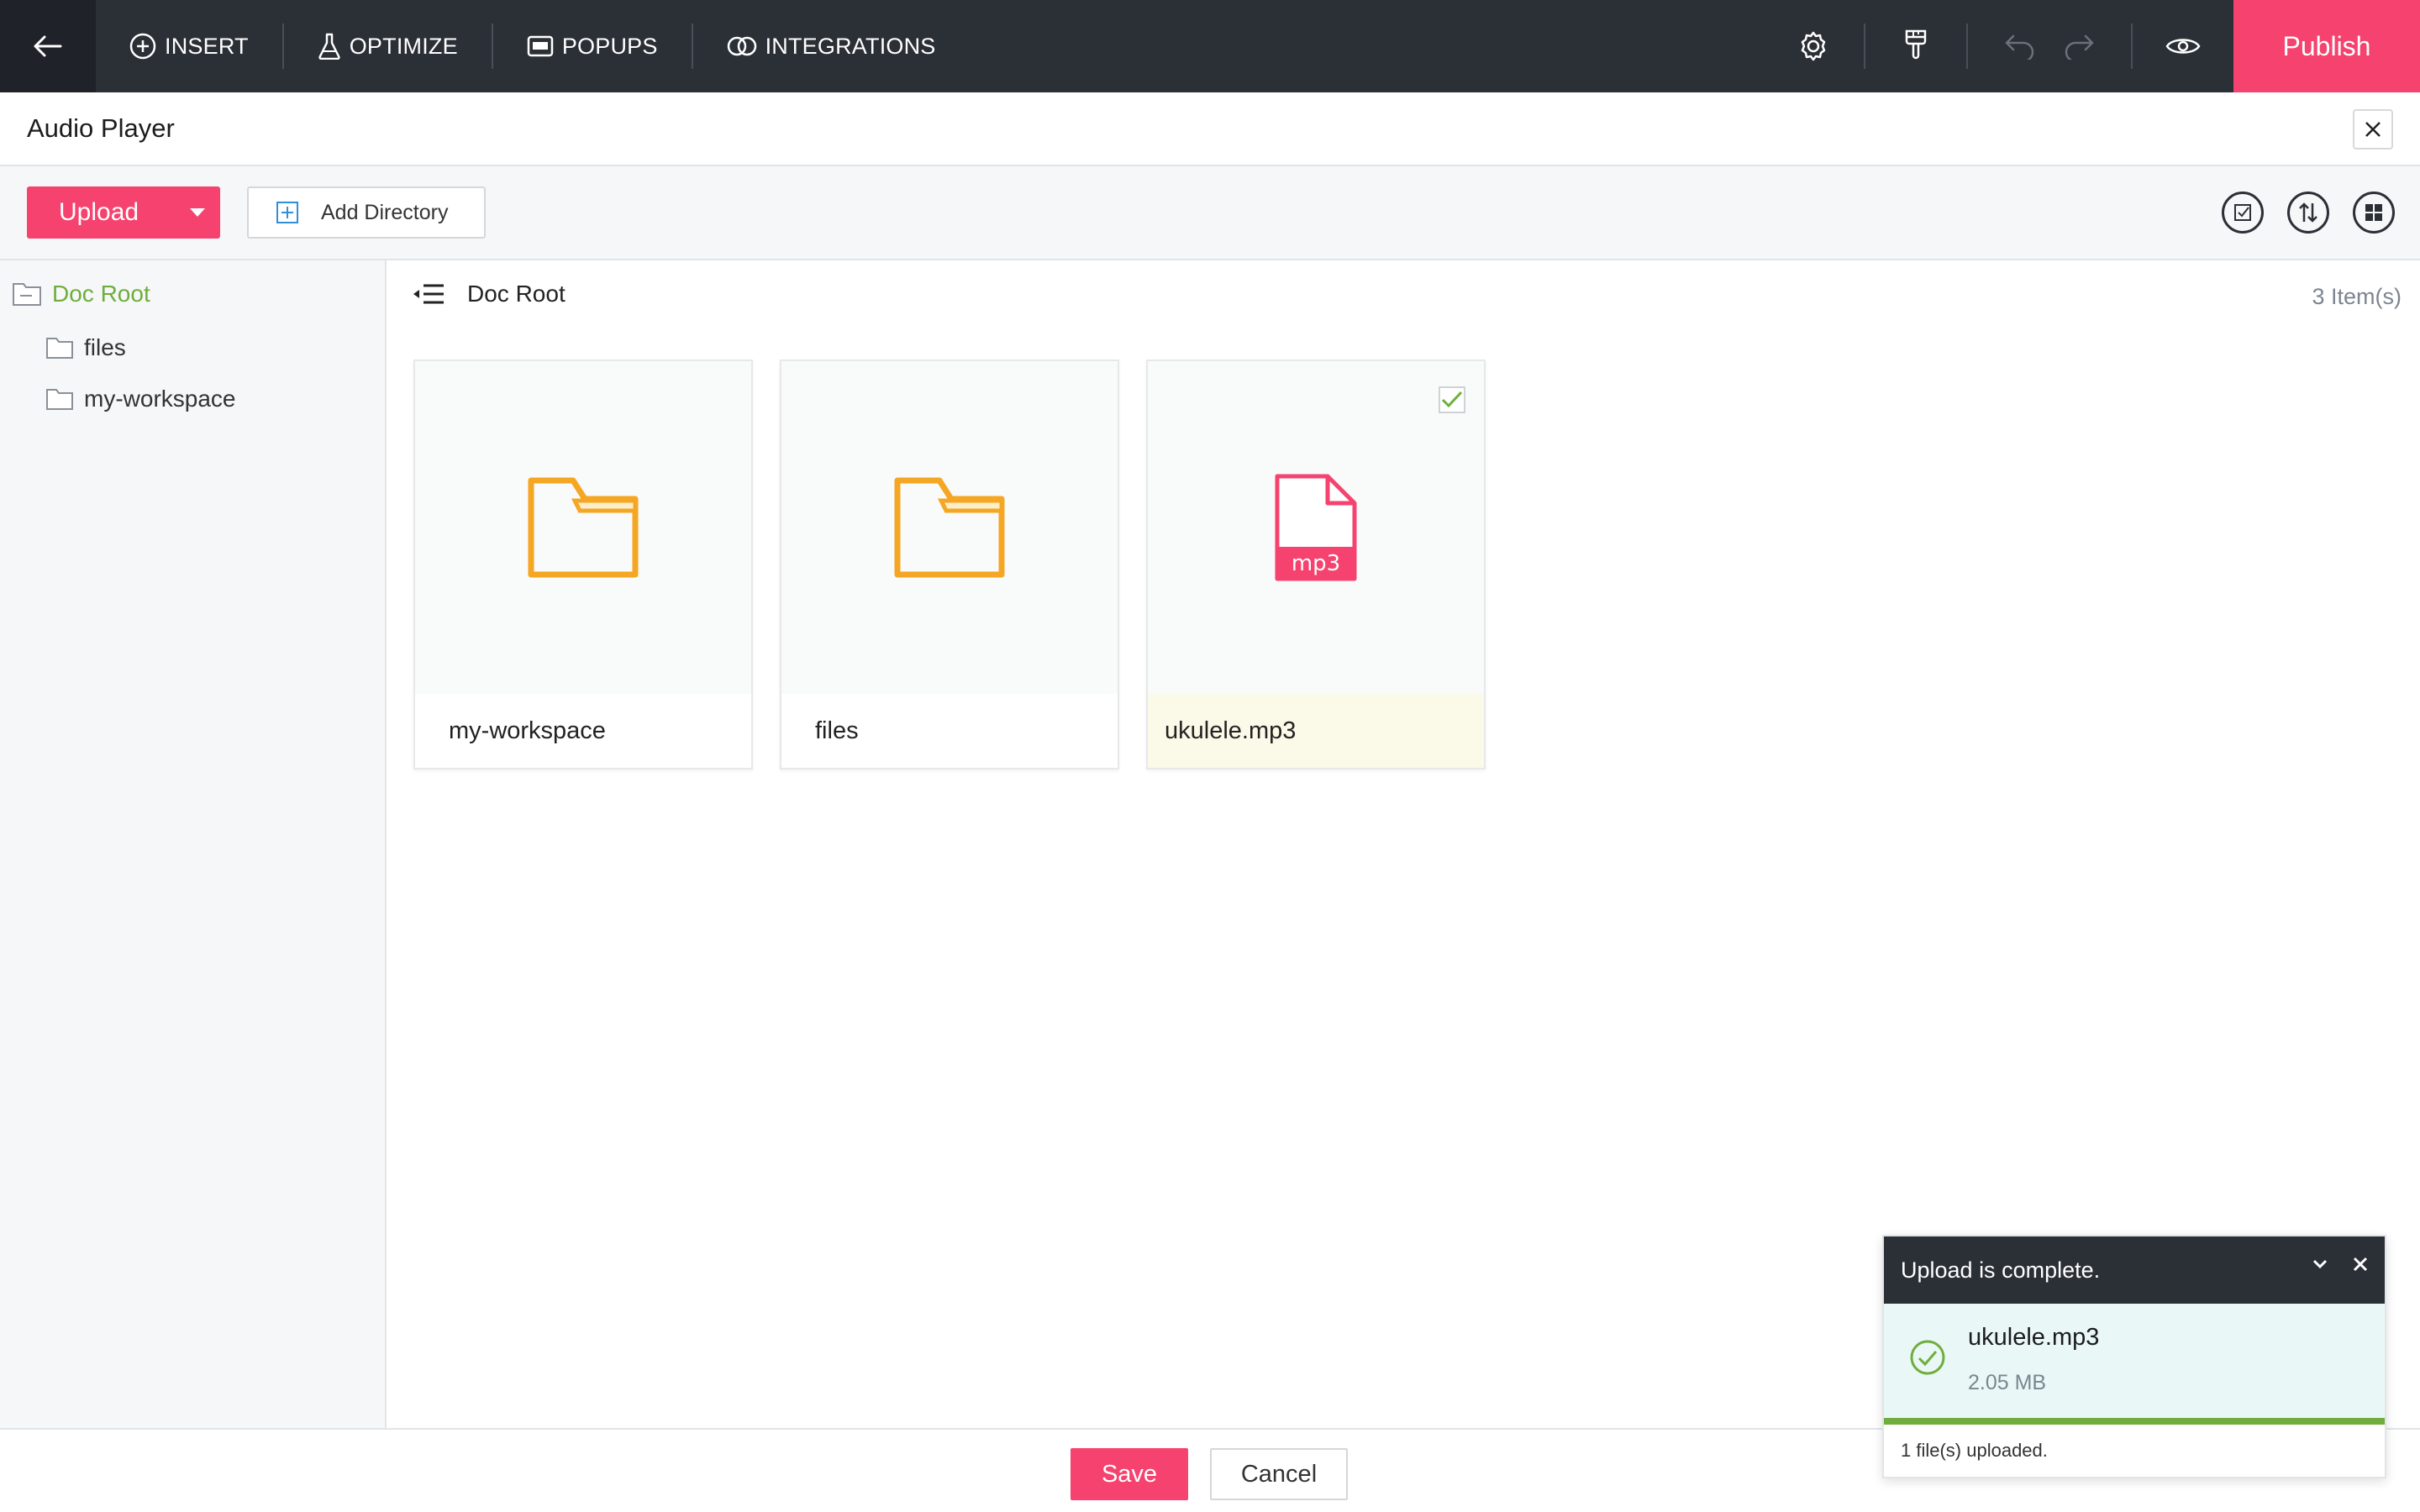  Describe the element at coordinates (2340, 1264) in the screenshot. I see `upload-status-controls` at that location.